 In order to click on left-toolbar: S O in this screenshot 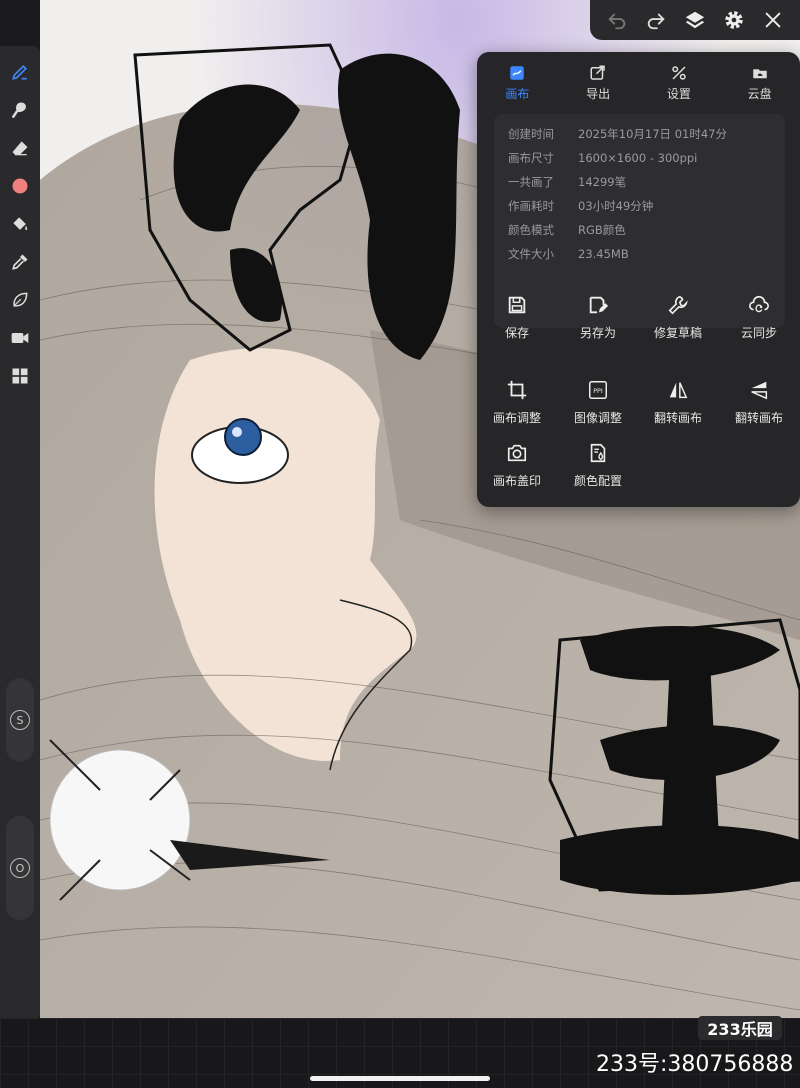, I will do `click(20, 533)`.